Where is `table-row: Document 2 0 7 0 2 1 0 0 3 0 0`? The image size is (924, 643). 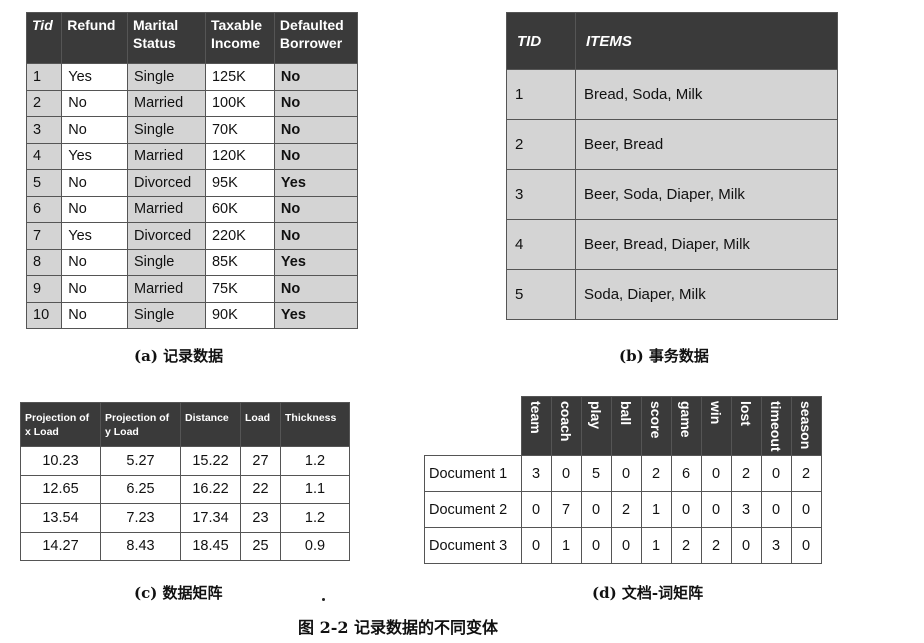 table-row: Document 2 0 7 0 2 1 0 0 3 0 0 is located at coordinates (623, 509).